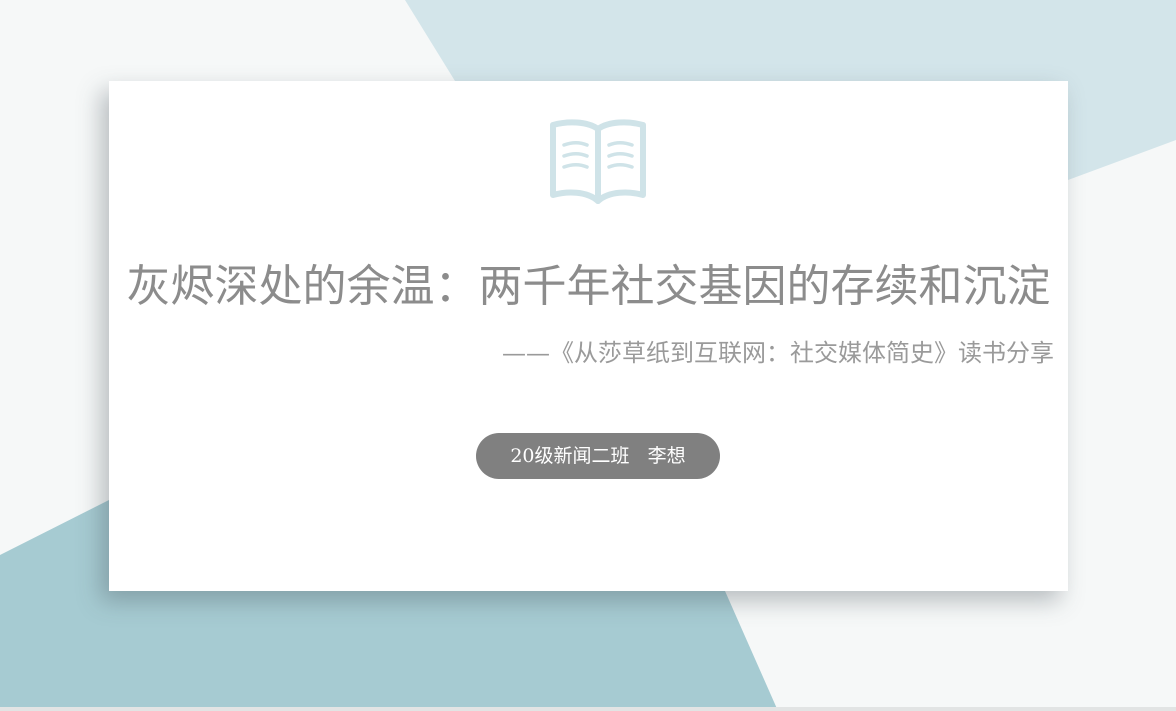  Describe the element at coordinates (598, 161) in the screenshot. I see `open-book-icon` at that location.